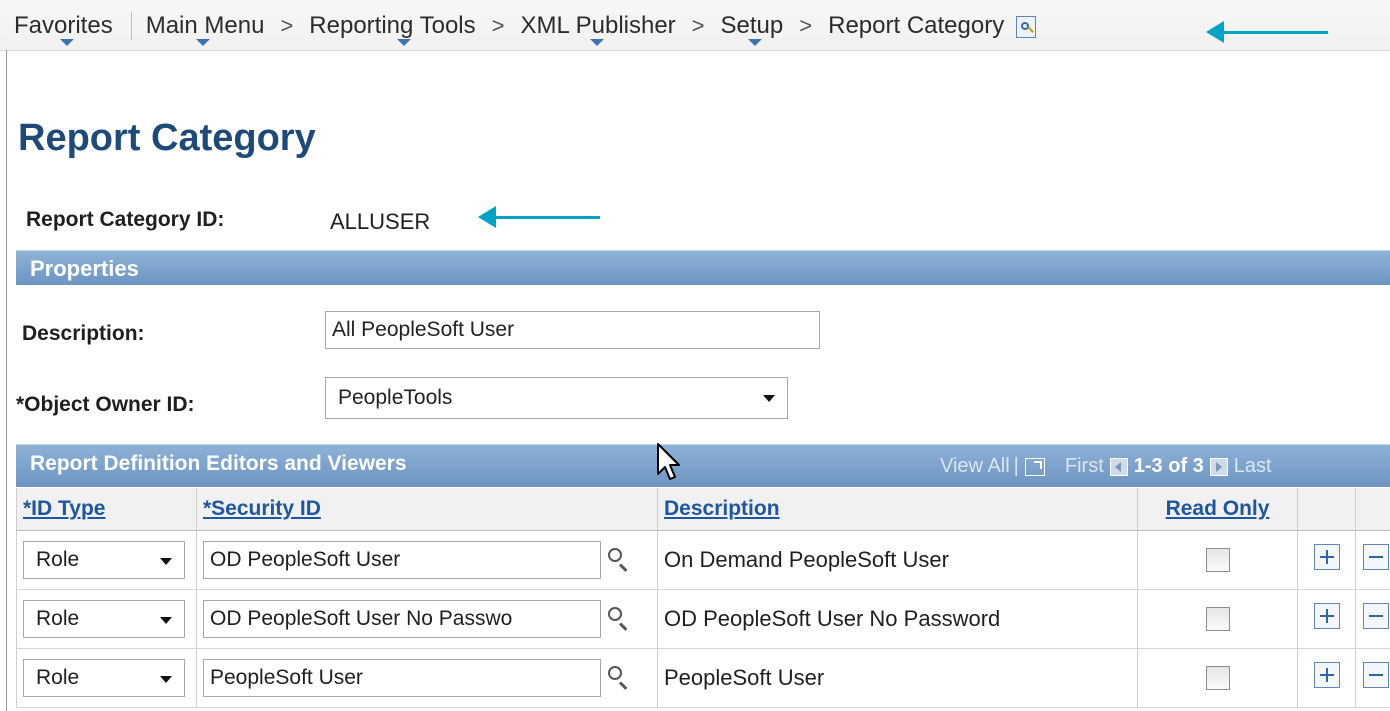  Describe the element at coordinates (897, 509) in the screenshot. I see `column-header-description: Description` at that location.